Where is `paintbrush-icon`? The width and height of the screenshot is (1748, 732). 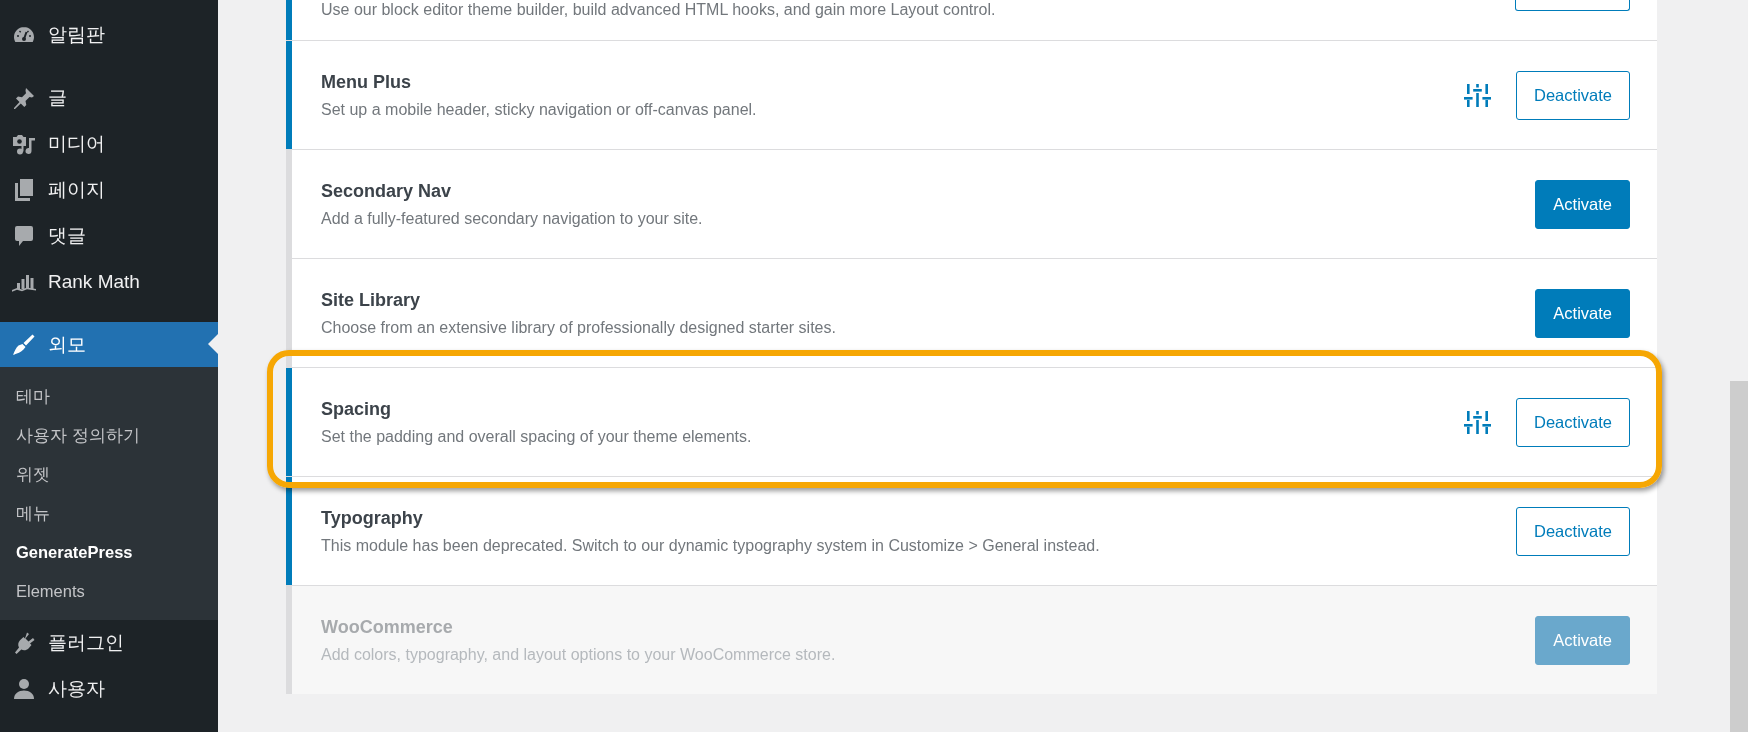
paintbrush-icon is located at coordinates (24, 344).